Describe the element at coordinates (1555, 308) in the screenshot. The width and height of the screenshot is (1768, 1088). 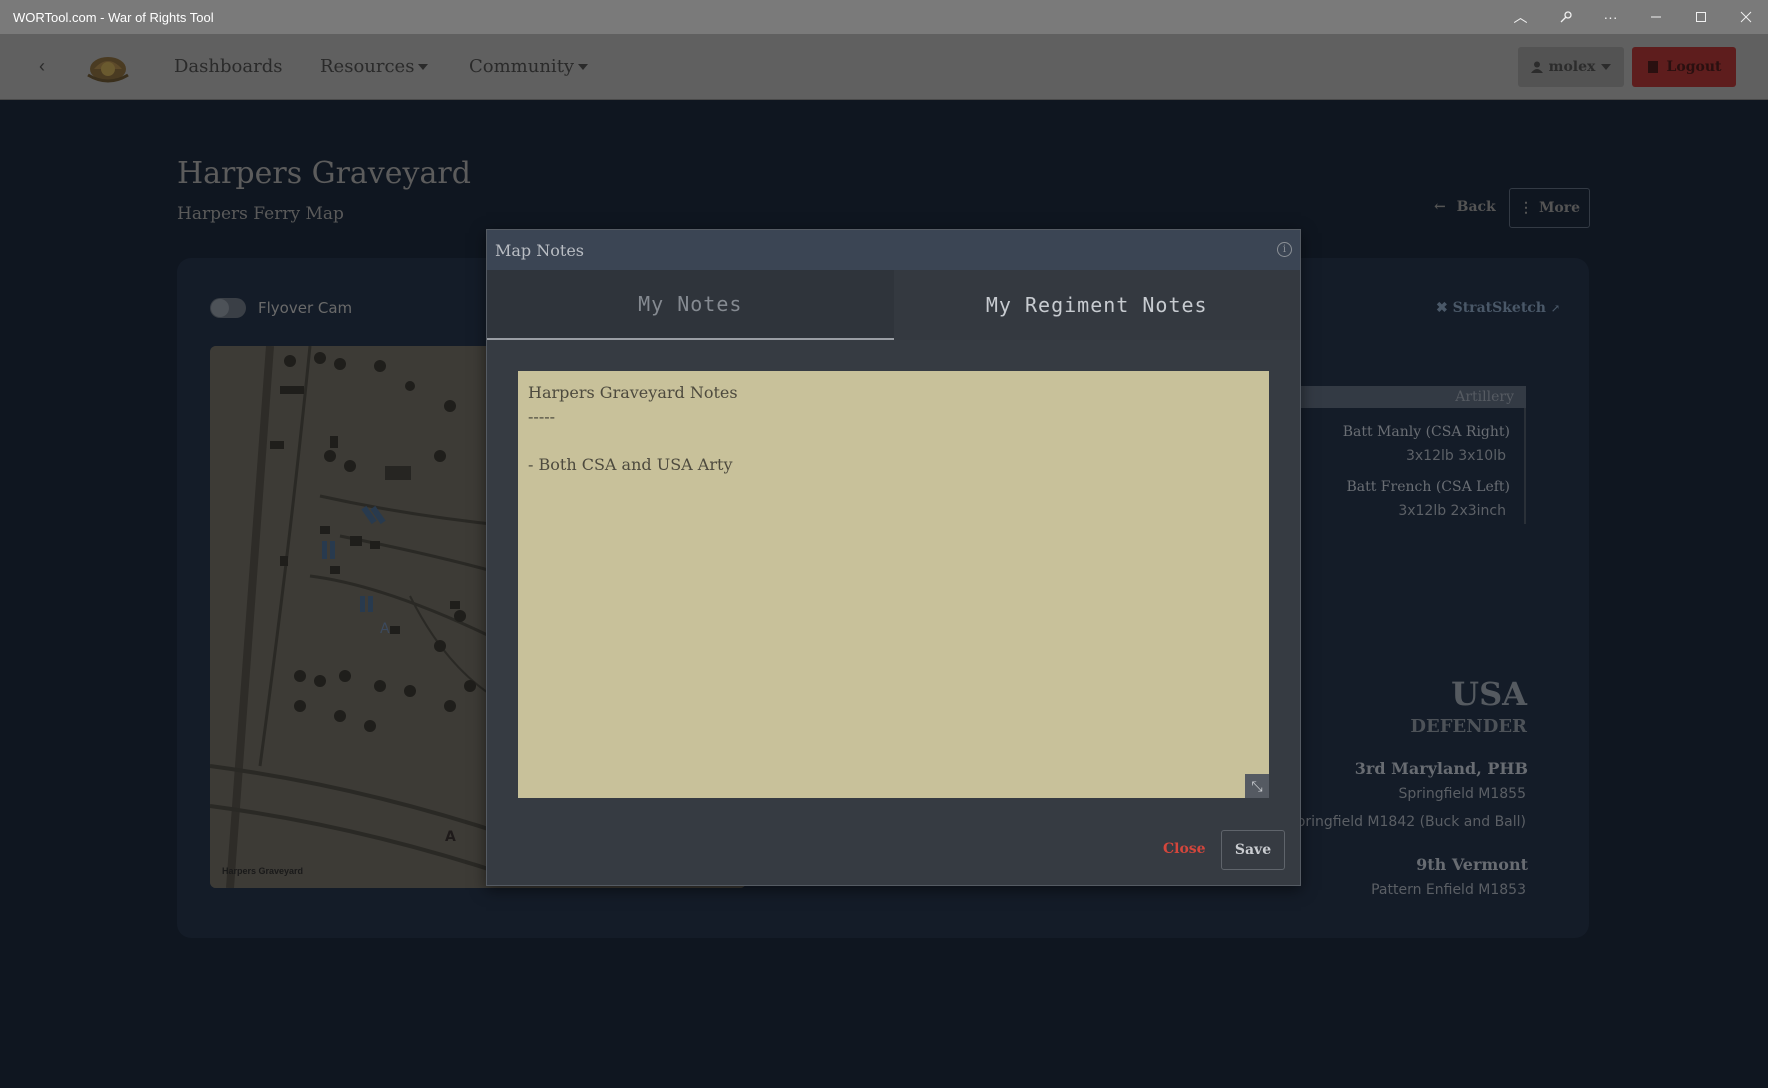
I see `external-link-icon: ↗` at that location.